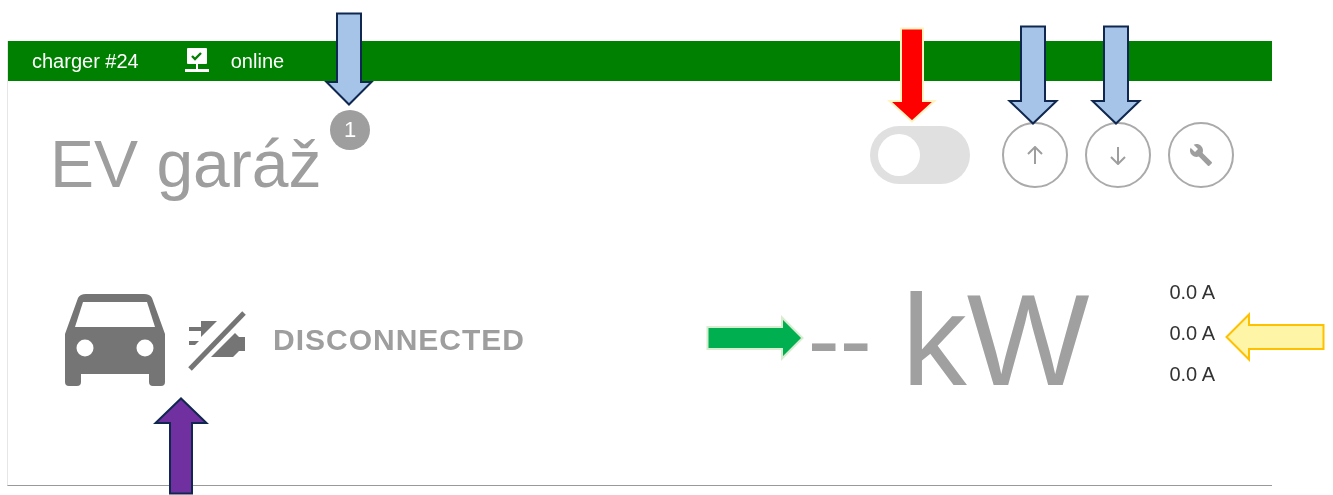 The width and height of the screenshot is (1333, 495). What do you see at coordinates (399, 340) in the screenshot?
I see `vehicle-status: DISCONNECTED` at bounding box center [399, 340].